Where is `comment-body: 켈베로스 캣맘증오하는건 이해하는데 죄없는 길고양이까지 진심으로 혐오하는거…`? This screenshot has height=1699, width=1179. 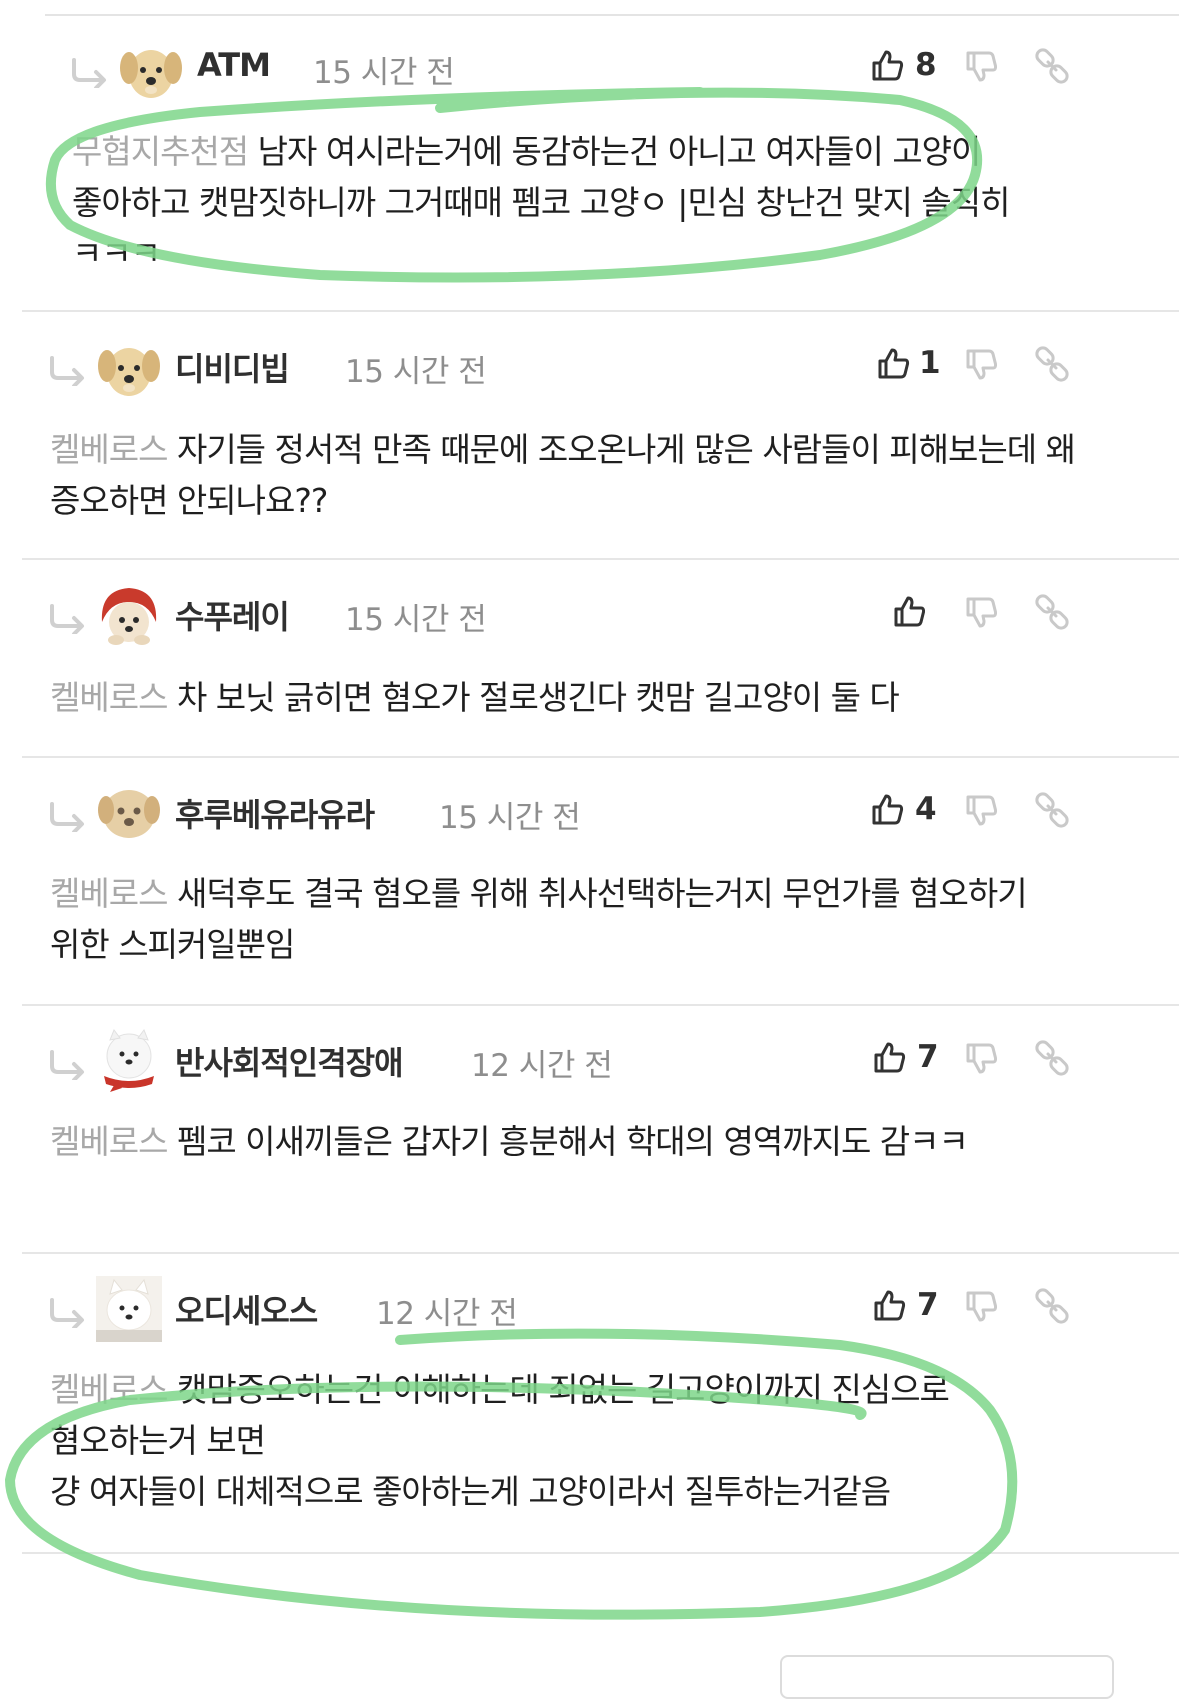
comment-body: 켈베로스 캣맘증오하는건 이해하는데 죄없는 길고양이까지 진심으로 혐오하는거… is located at coordinates (550, 1440).